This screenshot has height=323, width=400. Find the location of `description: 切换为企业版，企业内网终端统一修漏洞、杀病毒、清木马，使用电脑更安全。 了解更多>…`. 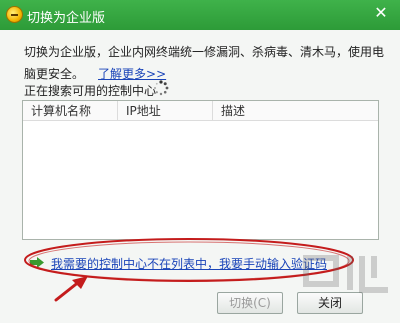

description: 切换为企业版，企业内网终端统一修漏洞、杀病毒、清木马，使用电脑更安全。 了解更多>… is located at coordinates (204, 63).